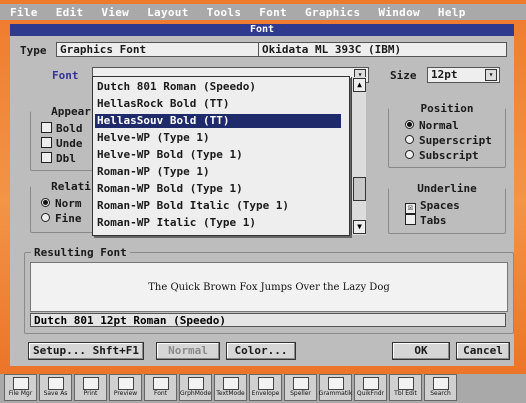 The width and height of the screenshot is (526, 403). What do you see at coordinates (447, 188) in the screenshot?
I see `underline-title: Underline` at bounding box center [447, 188].